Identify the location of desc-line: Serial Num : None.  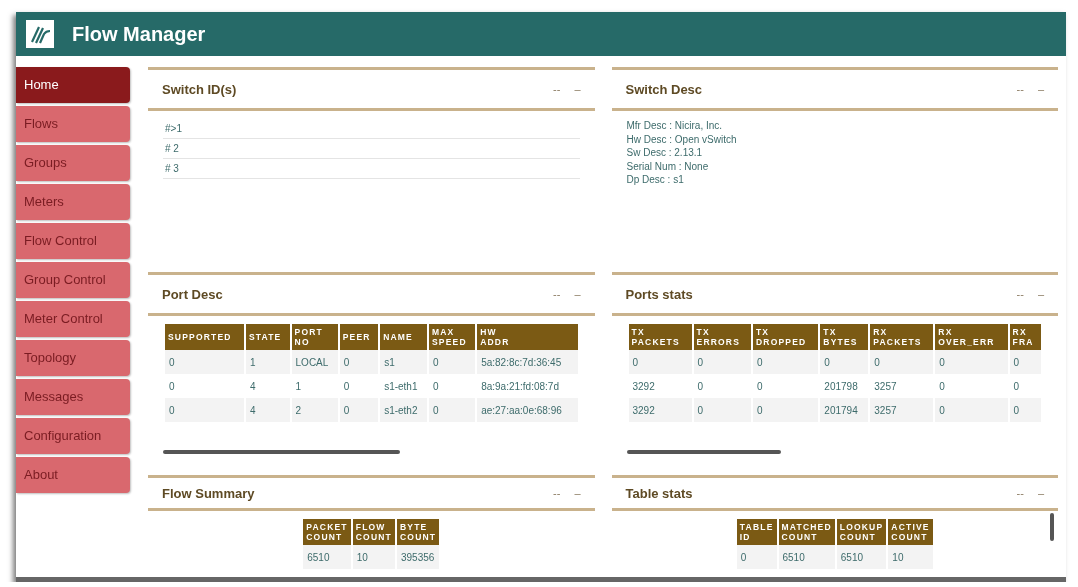
(668, 166).